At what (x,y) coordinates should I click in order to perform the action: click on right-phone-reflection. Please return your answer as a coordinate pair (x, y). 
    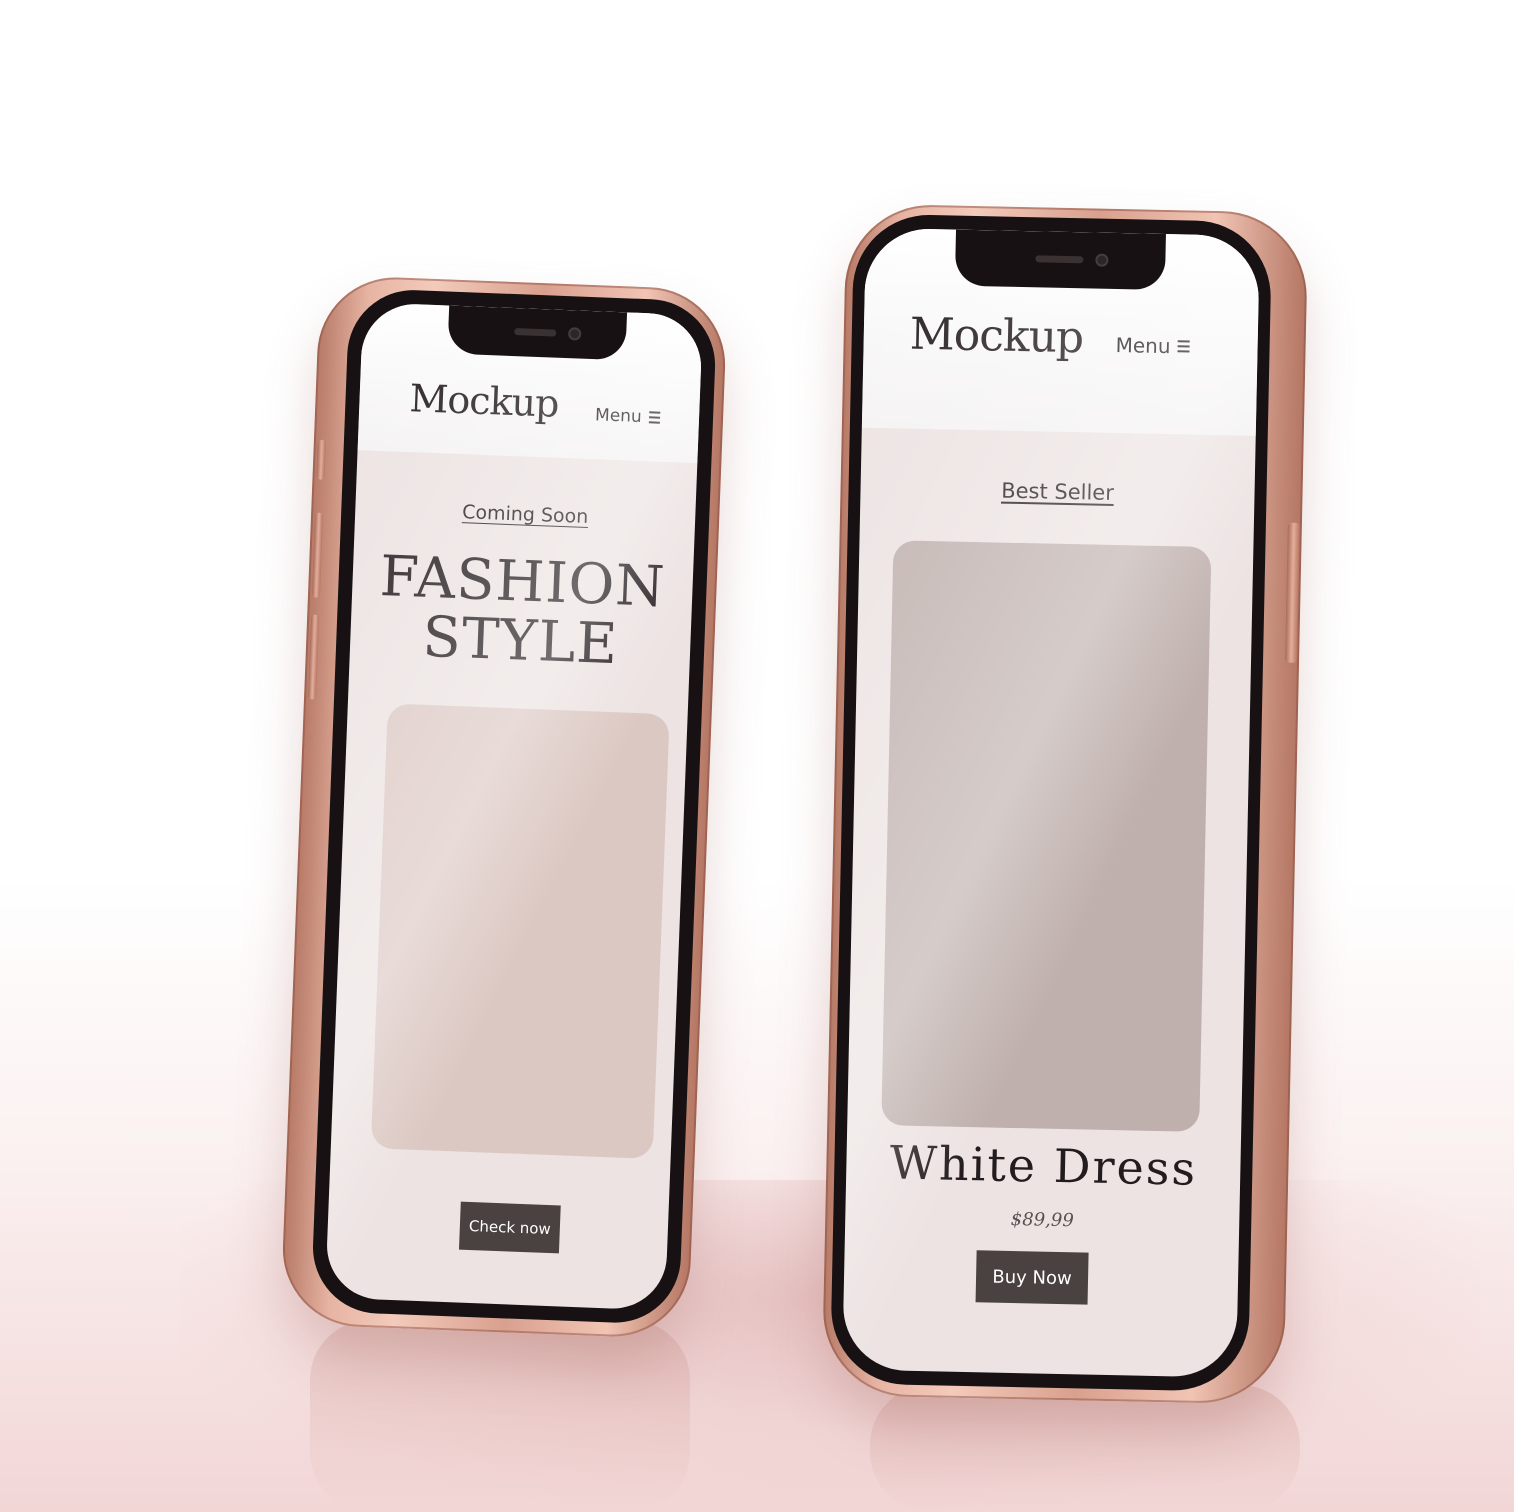
    Looking at the image, I should click on (1085, 1448).